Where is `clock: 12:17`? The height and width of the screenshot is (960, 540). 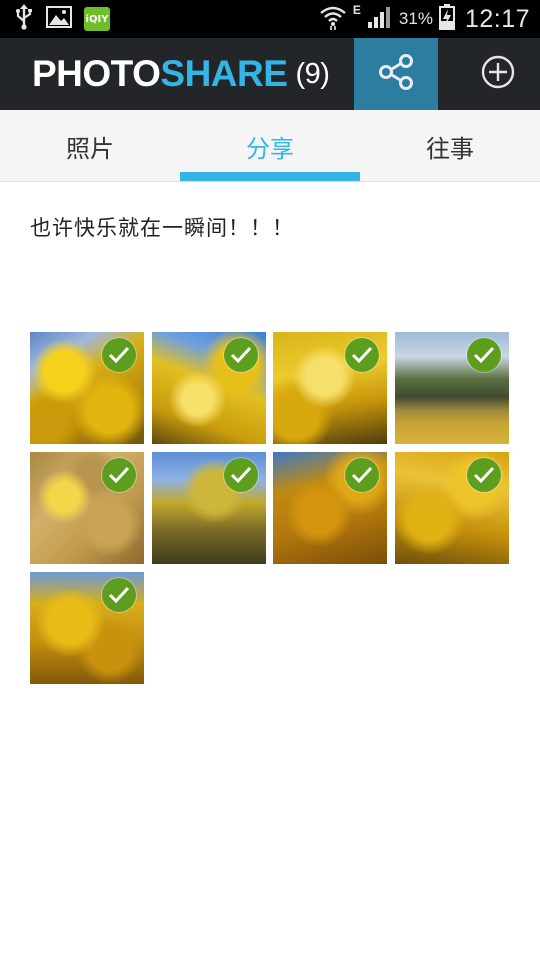
clock: 12:17 is located at coordinates (497, 18).